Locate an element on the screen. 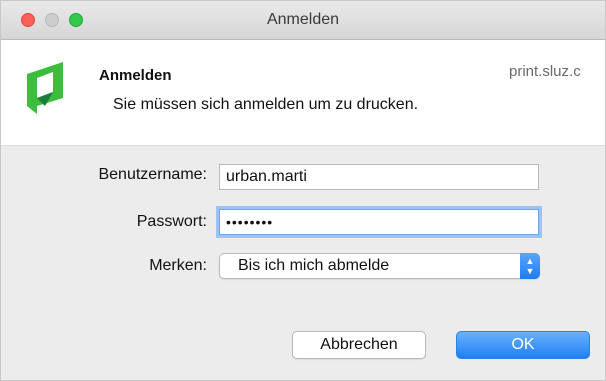 This screenshot has width=606, height=381. window-title: Anmelden is located at coordinates (303, 19).